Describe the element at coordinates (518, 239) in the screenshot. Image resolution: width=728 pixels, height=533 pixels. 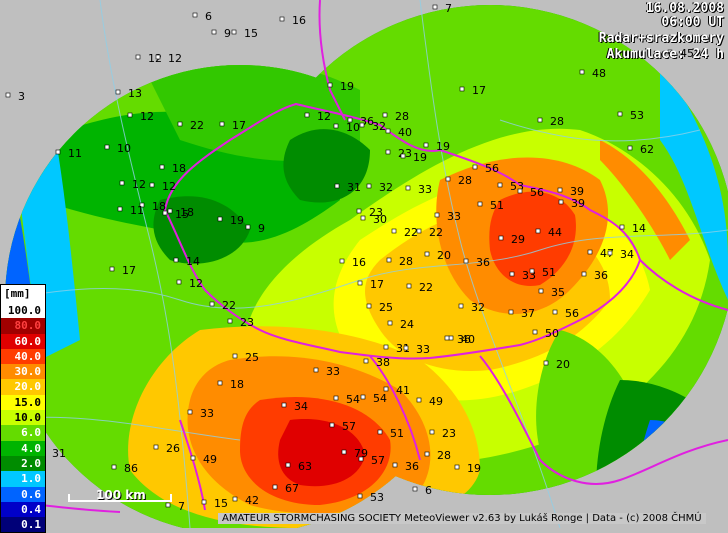
I see `gauge-value: 29` at that location.